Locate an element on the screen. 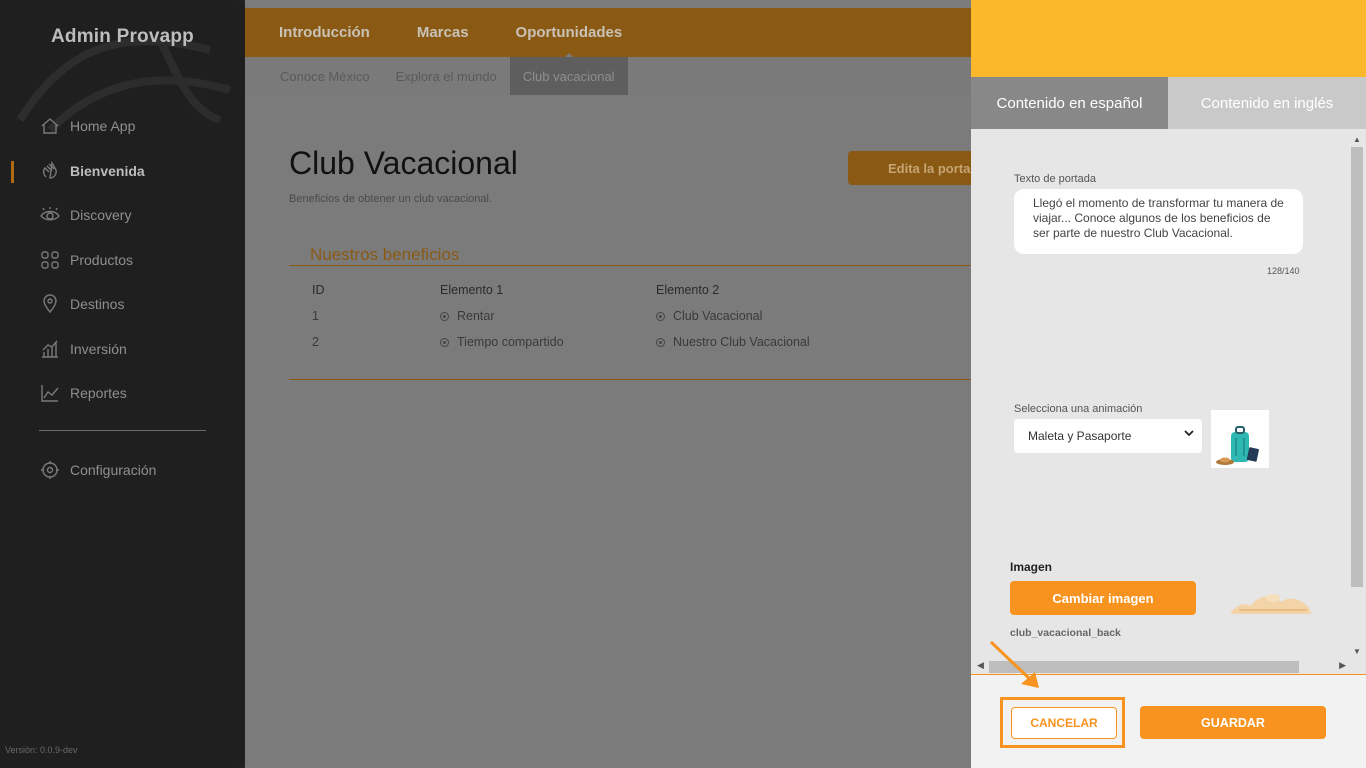  sidebar-item-discovery: Discovery is located at coordinates (122, 215).